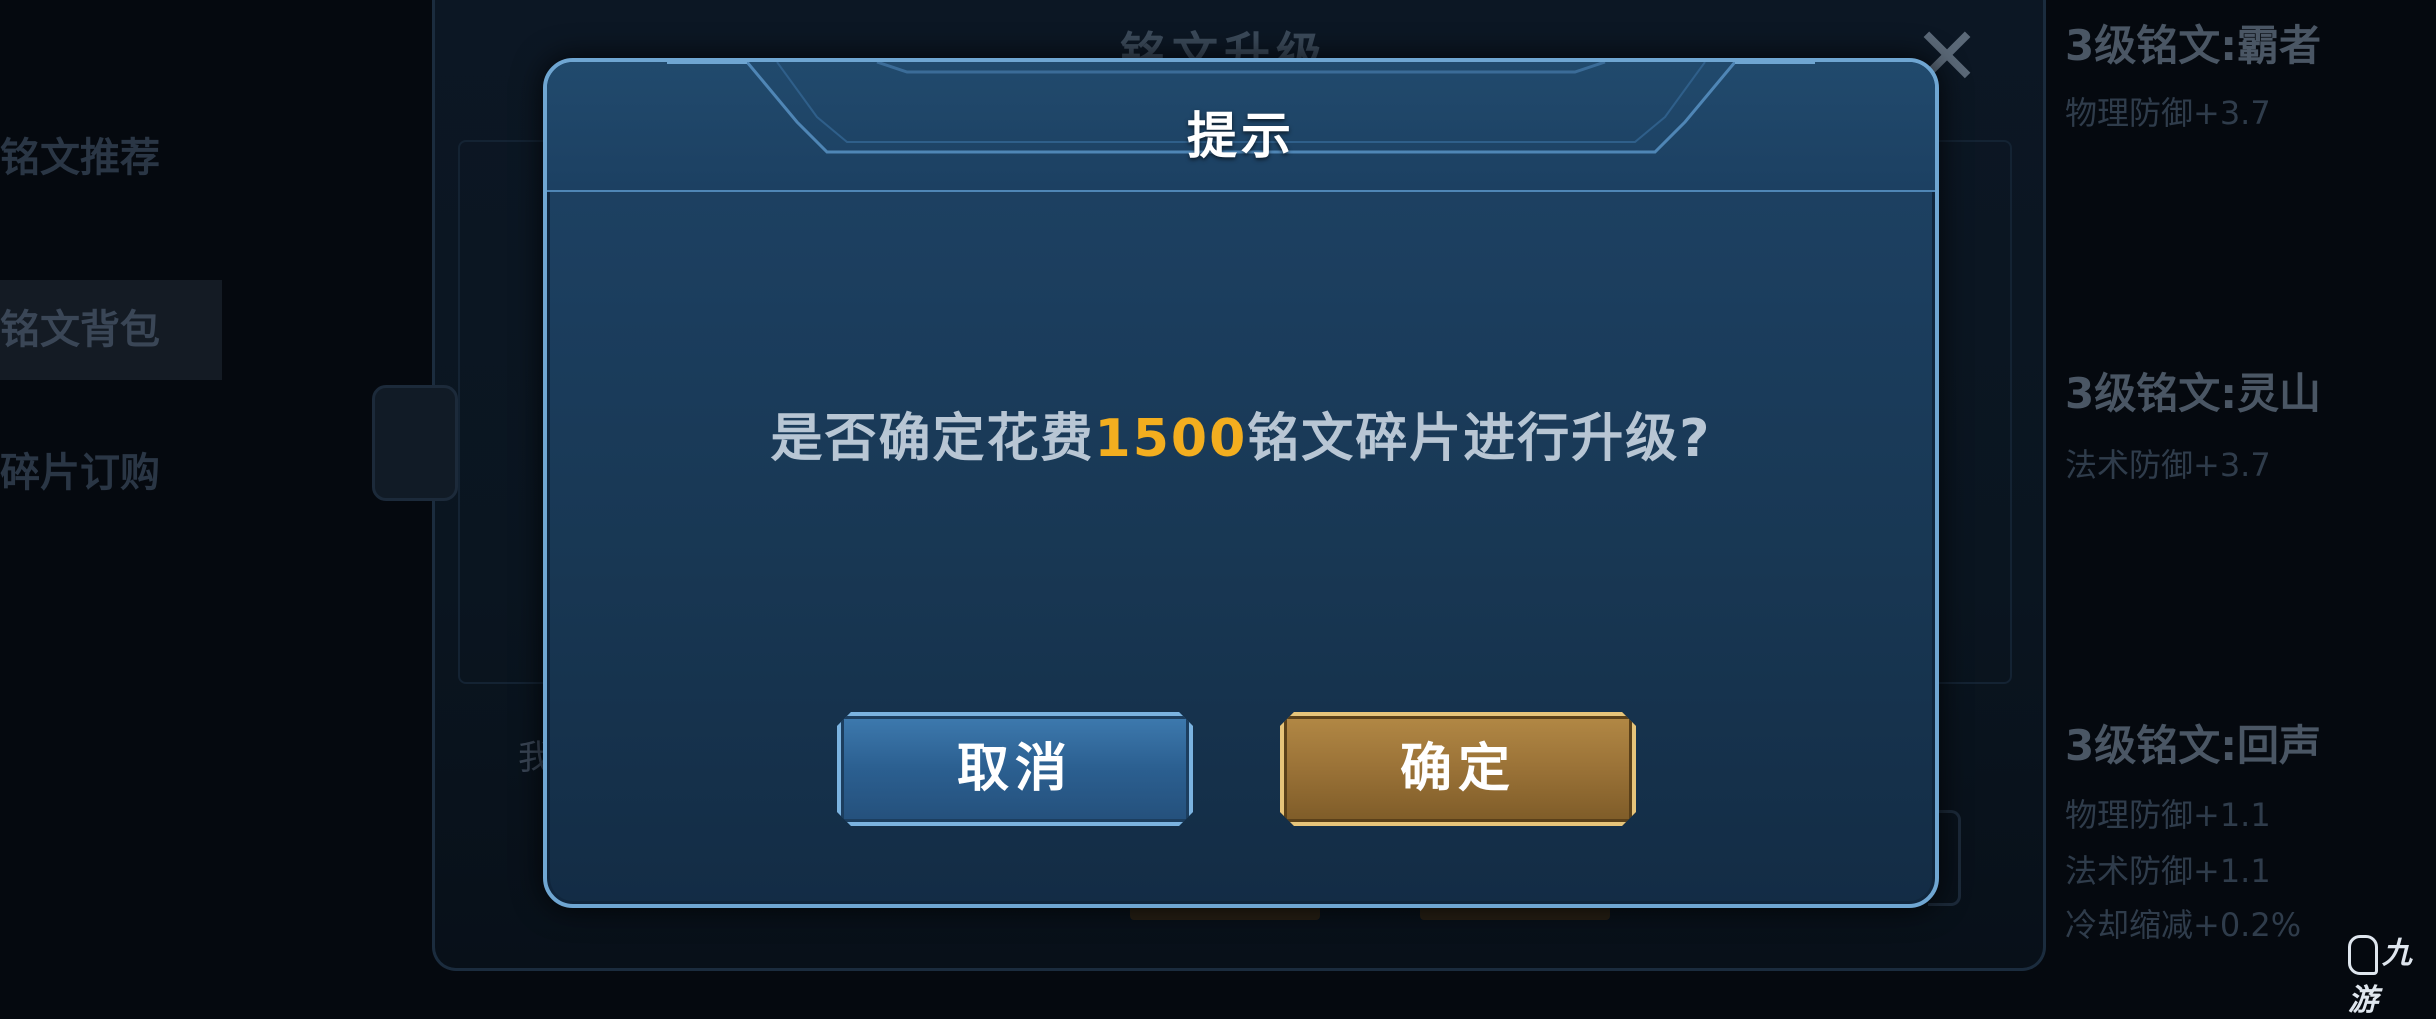  What do you see at coordinates (1479, 439) in the screenshot?
I see `message-suffix: 铭文碎片进行升级?` at bounding box center [1479, 439].